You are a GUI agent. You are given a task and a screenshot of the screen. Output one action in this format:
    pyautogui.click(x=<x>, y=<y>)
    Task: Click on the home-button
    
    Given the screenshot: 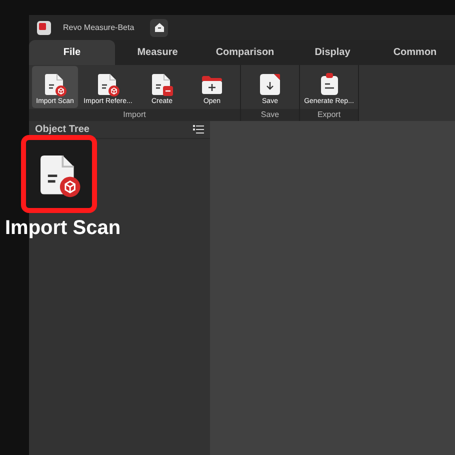 What is the action you would take?
    pyautogui.click(x=159, y=27)
    